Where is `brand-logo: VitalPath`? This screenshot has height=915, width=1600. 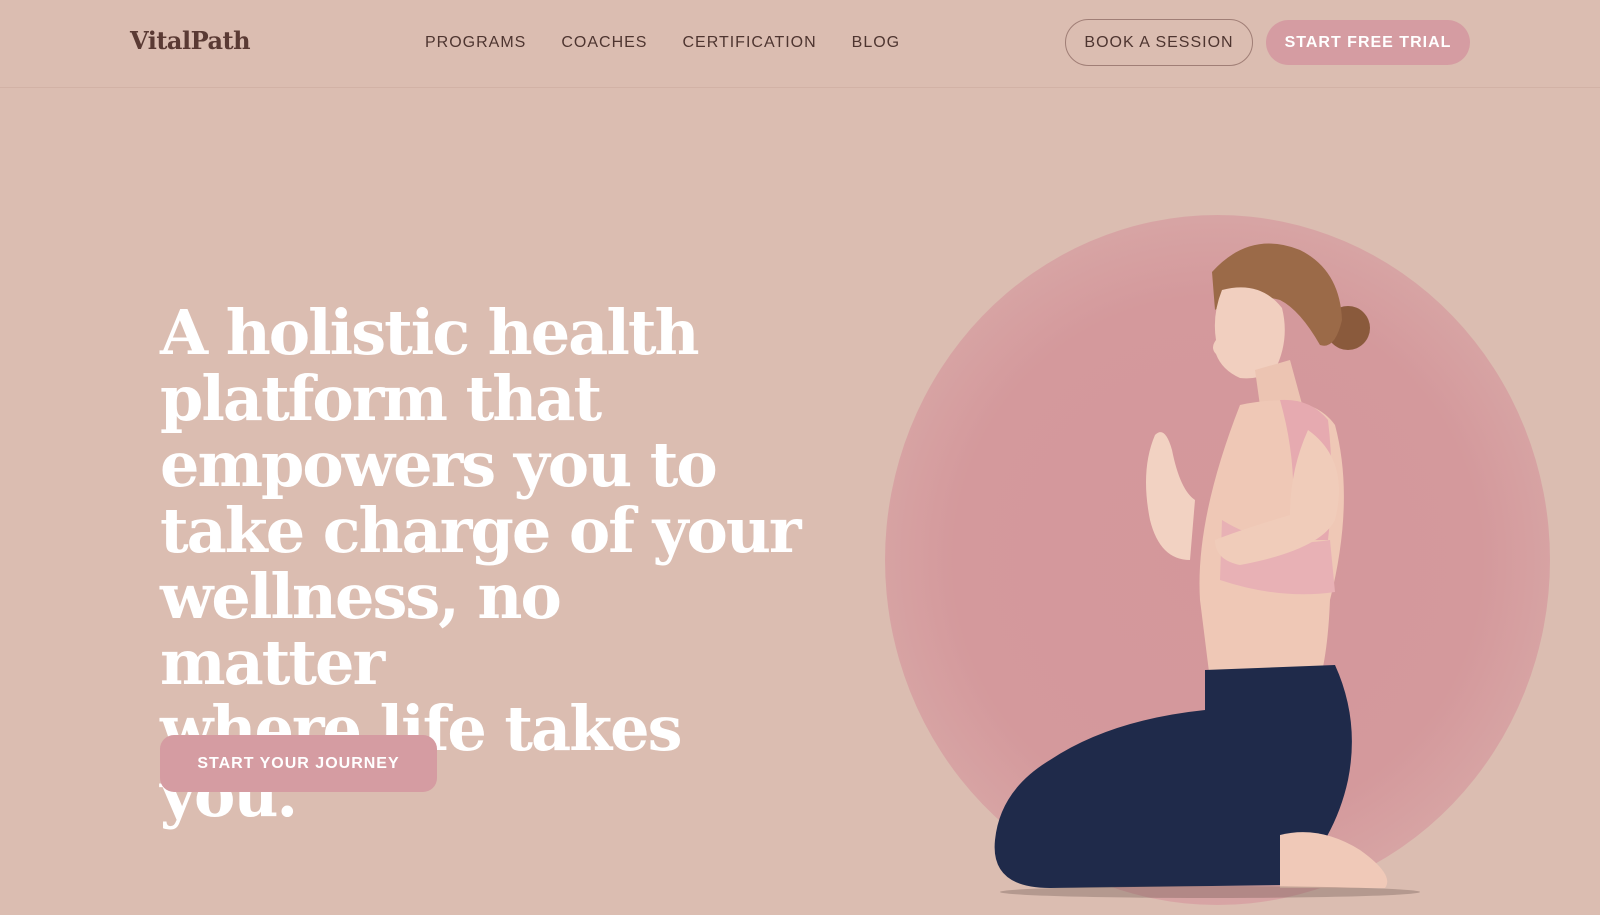
brand-logo: VitalPath is located at coordinates (190, 40).